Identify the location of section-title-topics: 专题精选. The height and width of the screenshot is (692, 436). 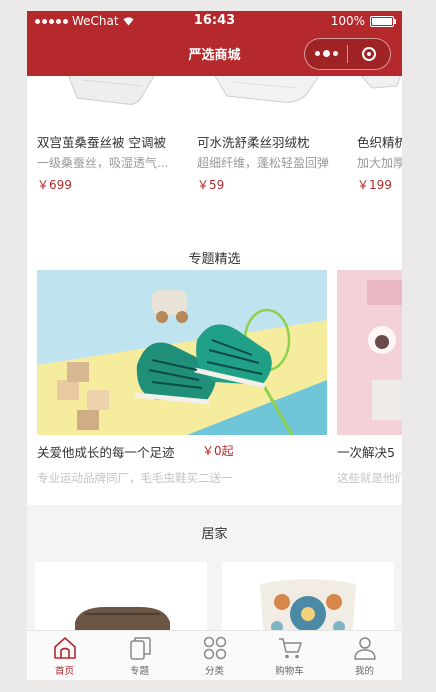
(214, 259).